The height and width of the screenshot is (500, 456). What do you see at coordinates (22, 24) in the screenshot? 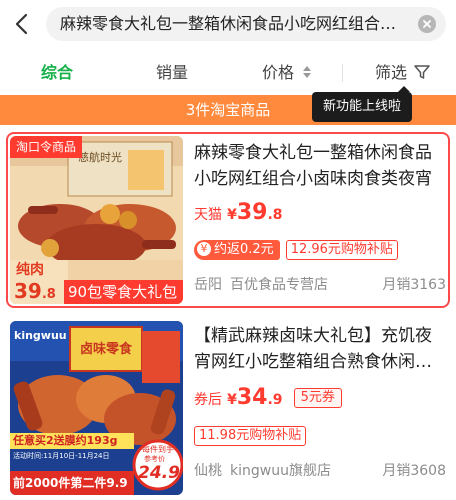
I see `back-arrow-icon` at bounding box center [22, 24].